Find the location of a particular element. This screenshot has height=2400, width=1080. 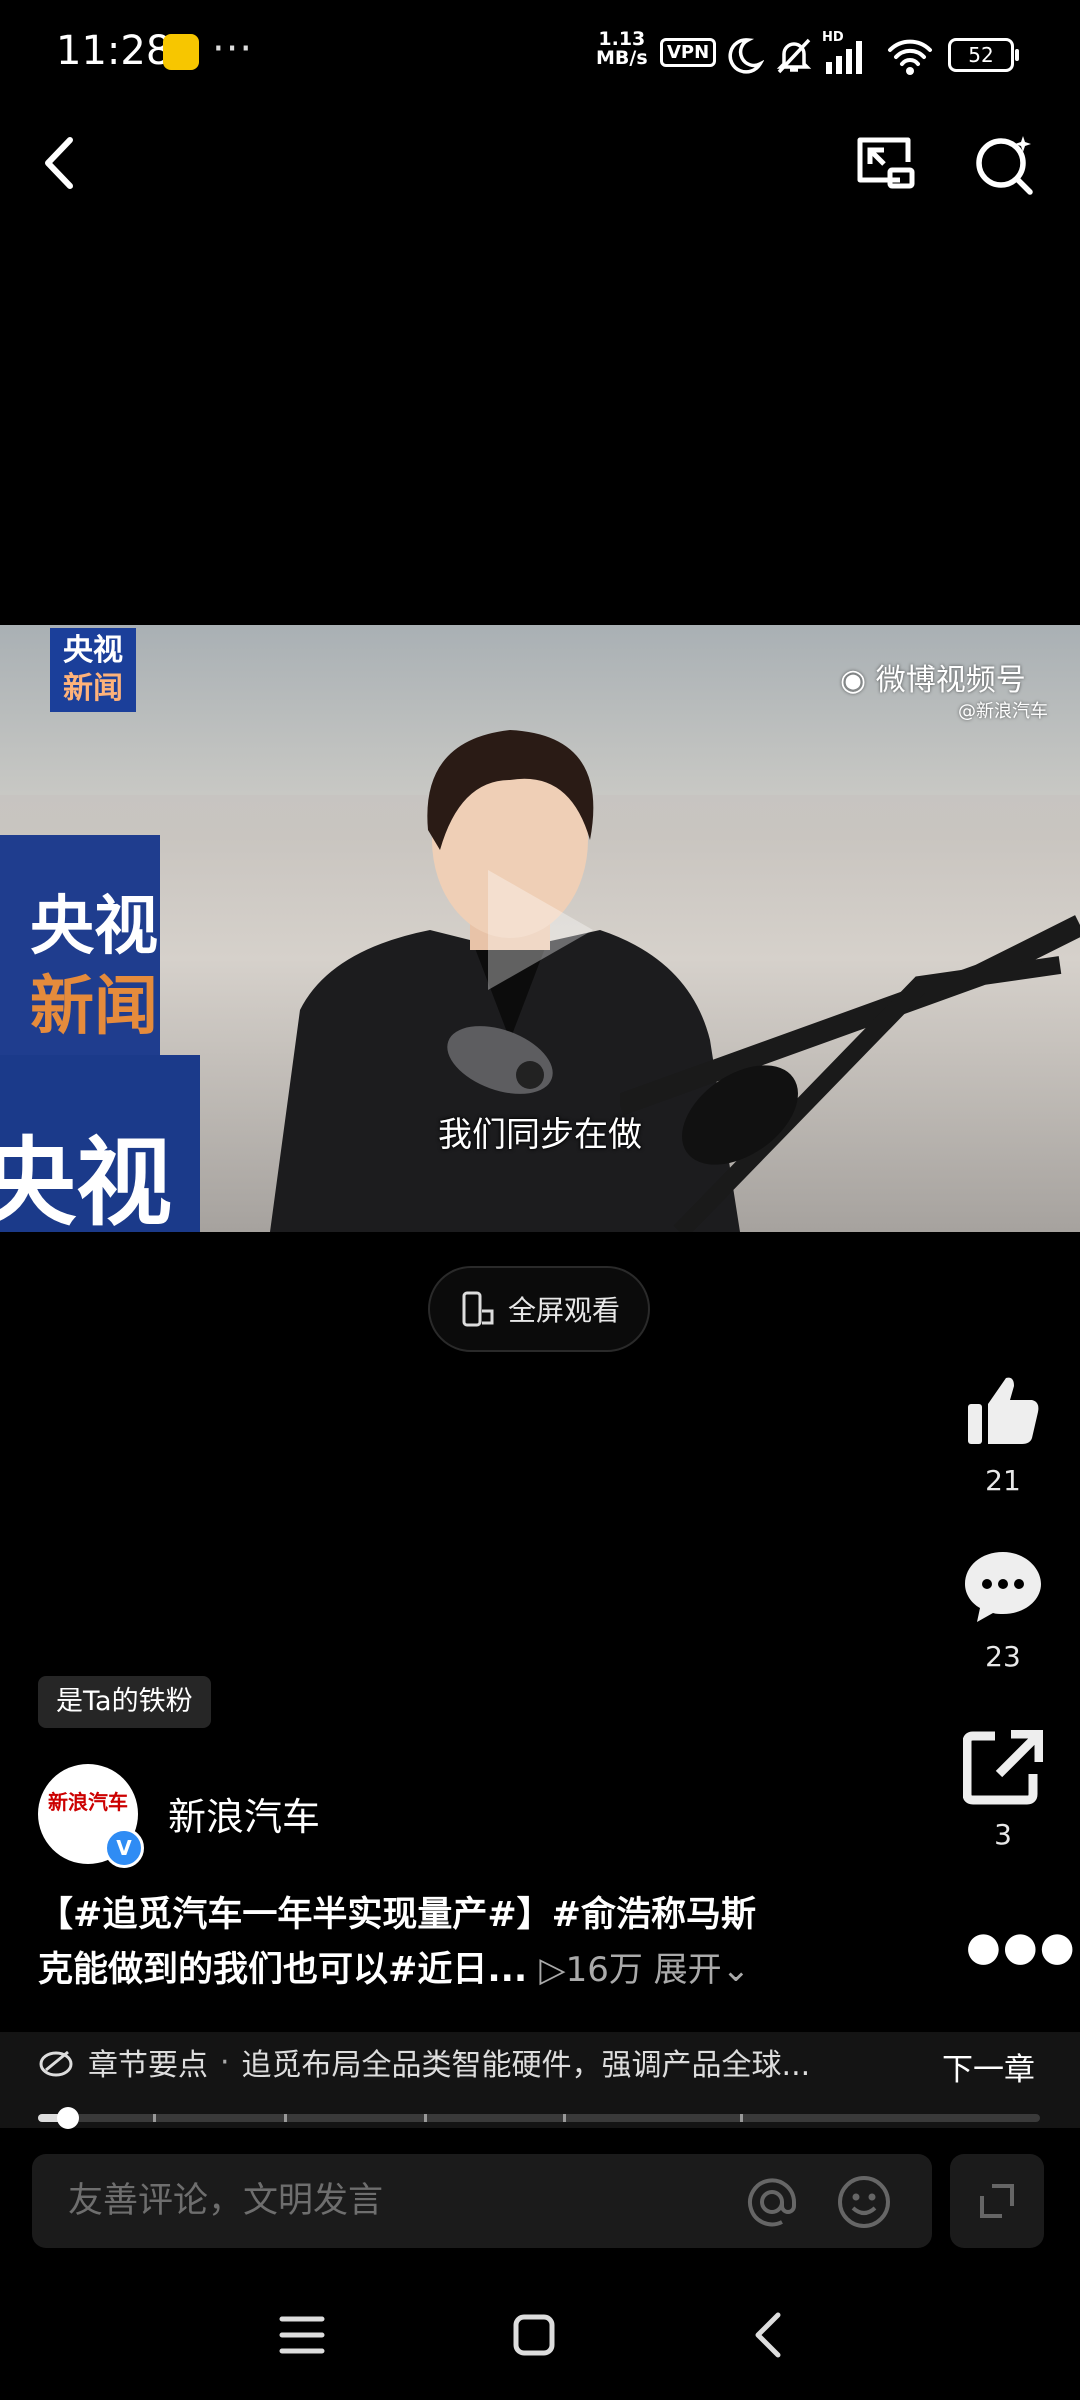

play-icon is located at coordinates (540, 930).